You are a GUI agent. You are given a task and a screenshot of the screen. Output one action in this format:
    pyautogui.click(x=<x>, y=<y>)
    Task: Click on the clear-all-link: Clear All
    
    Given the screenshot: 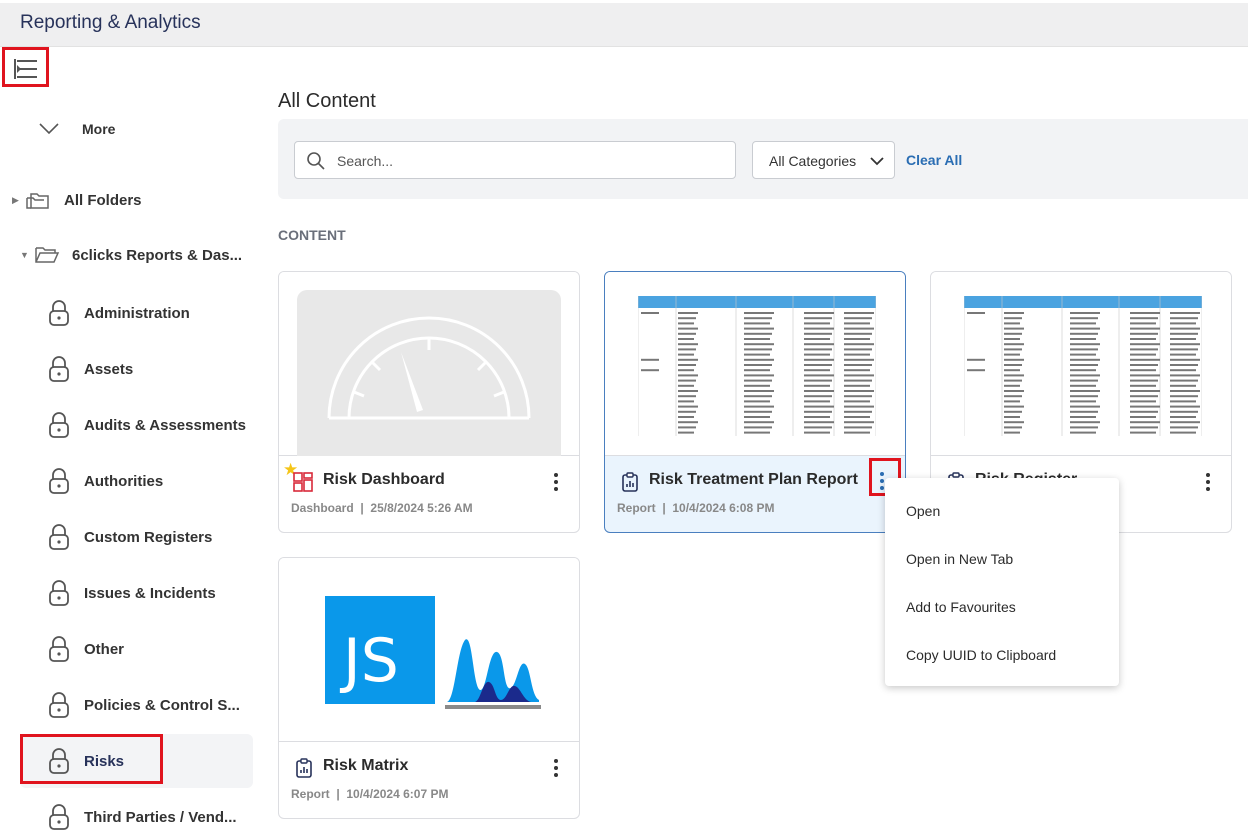 What is the action you would take?
    pyautogui.click(x=934, y=160)
    